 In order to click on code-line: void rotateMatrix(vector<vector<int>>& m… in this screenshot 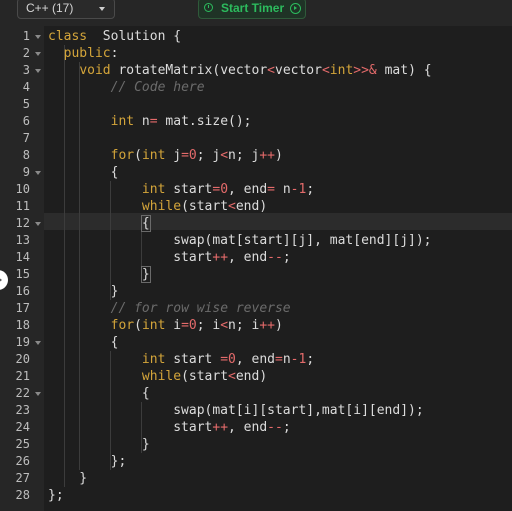, I will do `click(239, 70)`.